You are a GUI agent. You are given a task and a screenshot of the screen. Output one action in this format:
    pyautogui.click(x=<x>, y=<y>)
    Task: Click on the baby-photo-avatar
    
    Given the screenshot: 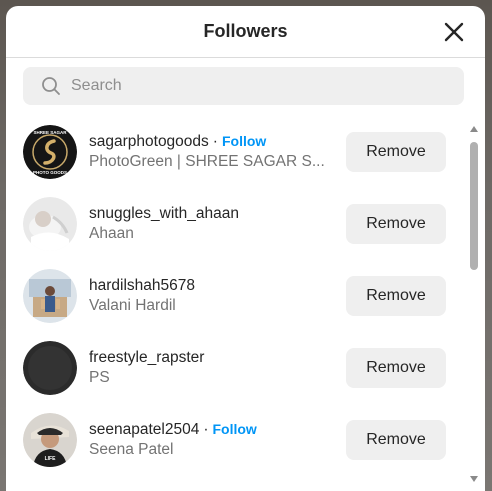 What is the action you would take?
    pyautogui.click(x=50, y=224)
    